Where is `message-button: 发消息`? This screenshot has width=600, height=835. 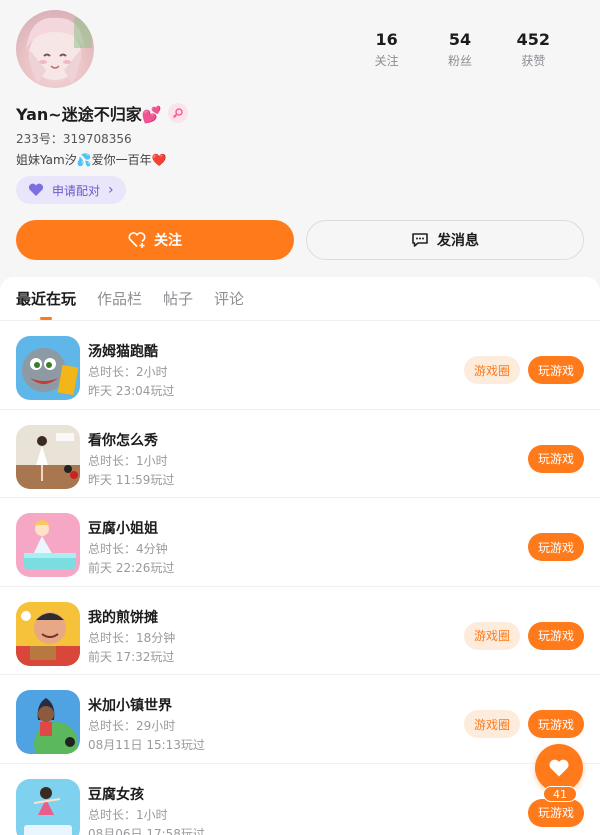
message-button: 发消息 is located at coordinates (445, 240).